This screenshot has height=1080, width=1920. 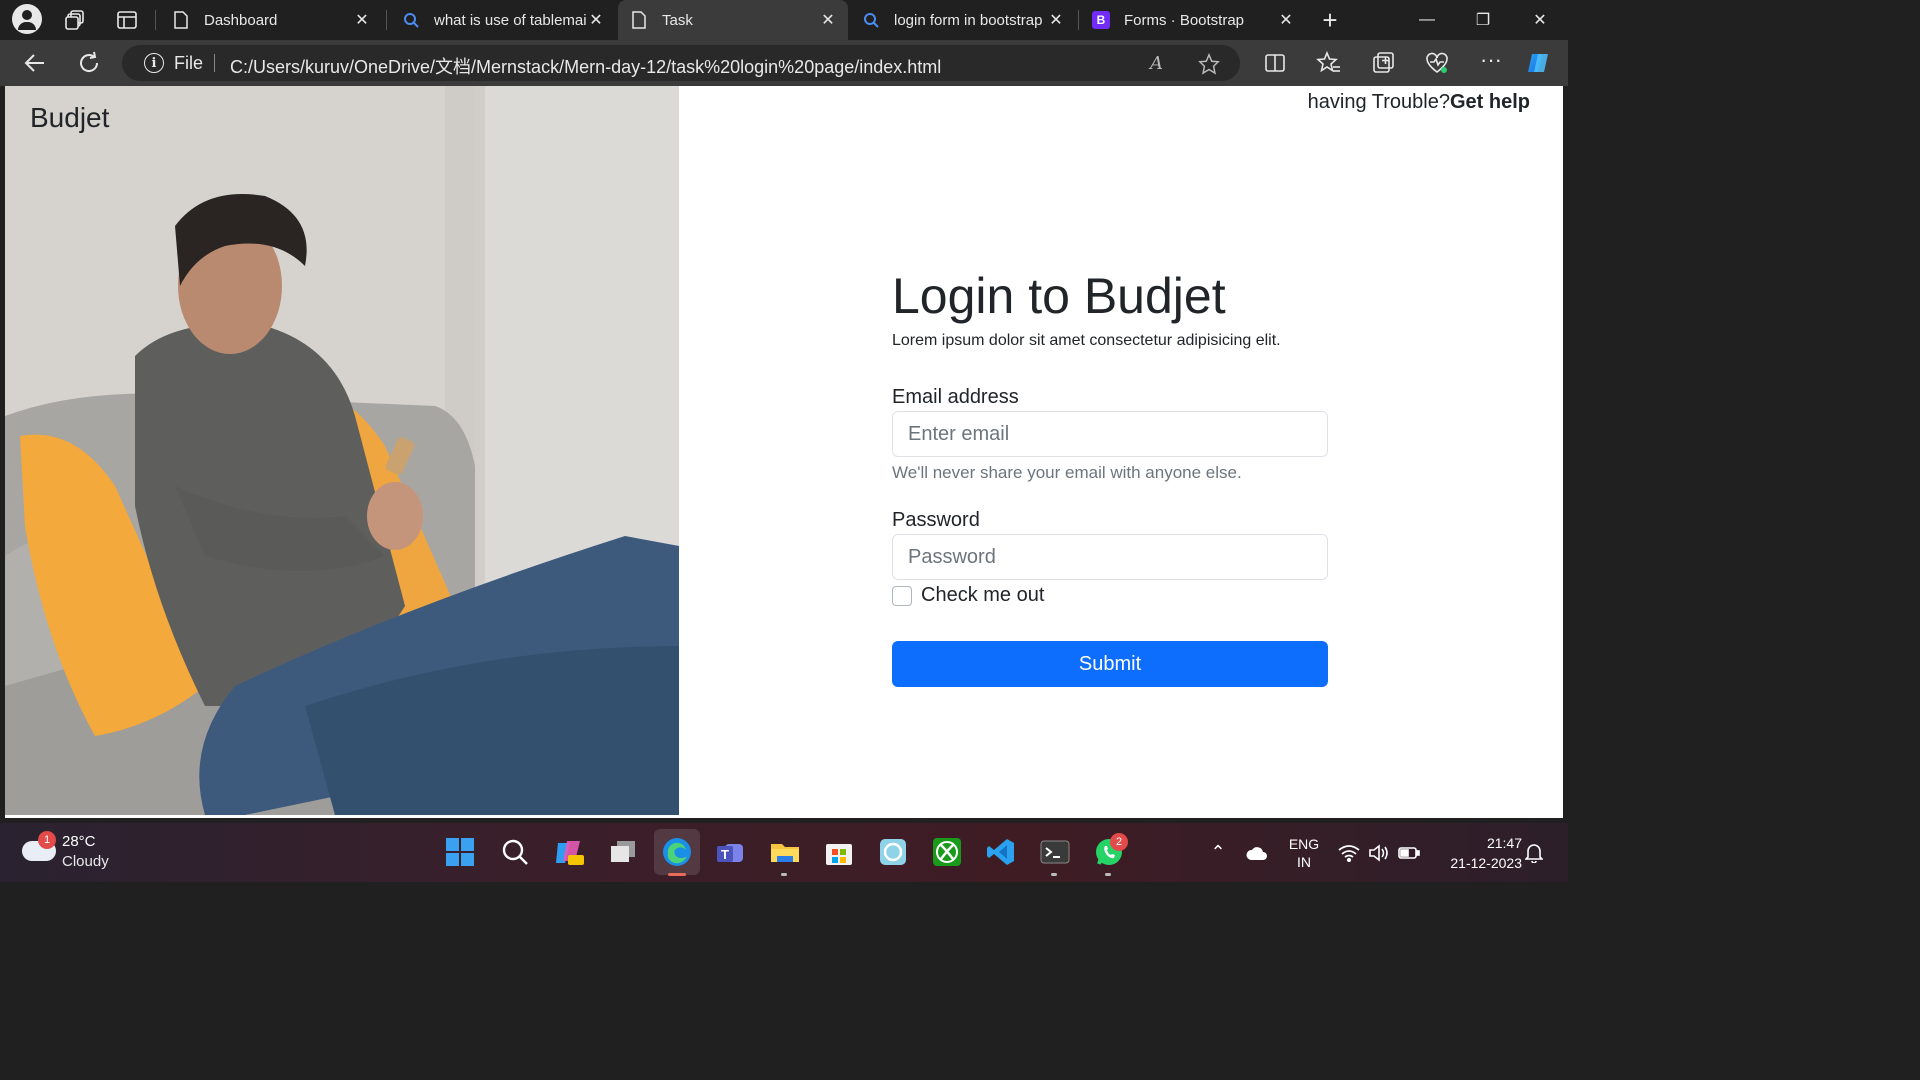 I want to click on clock-date: 21-12-2023, so click(x=1486, y=863).